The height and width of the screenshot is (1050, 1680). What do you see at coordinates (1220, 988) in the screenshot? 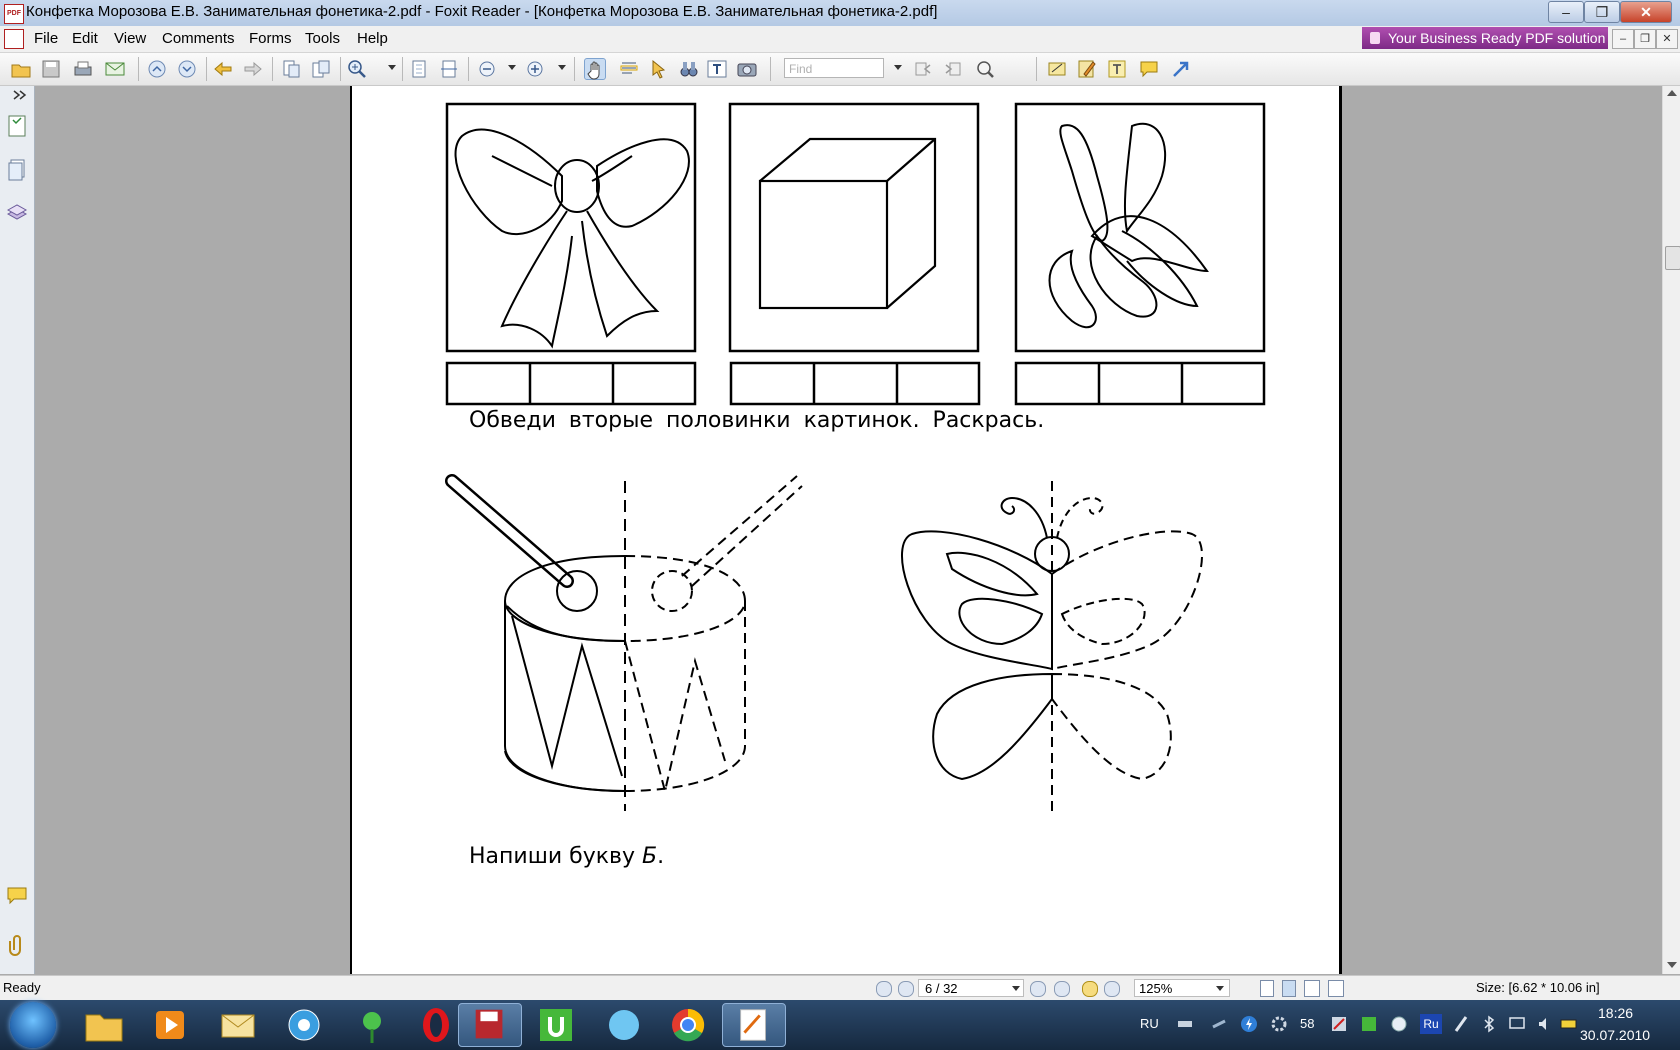
I see `zoom-dropdown-icon` at bounding box center [1220, 988].